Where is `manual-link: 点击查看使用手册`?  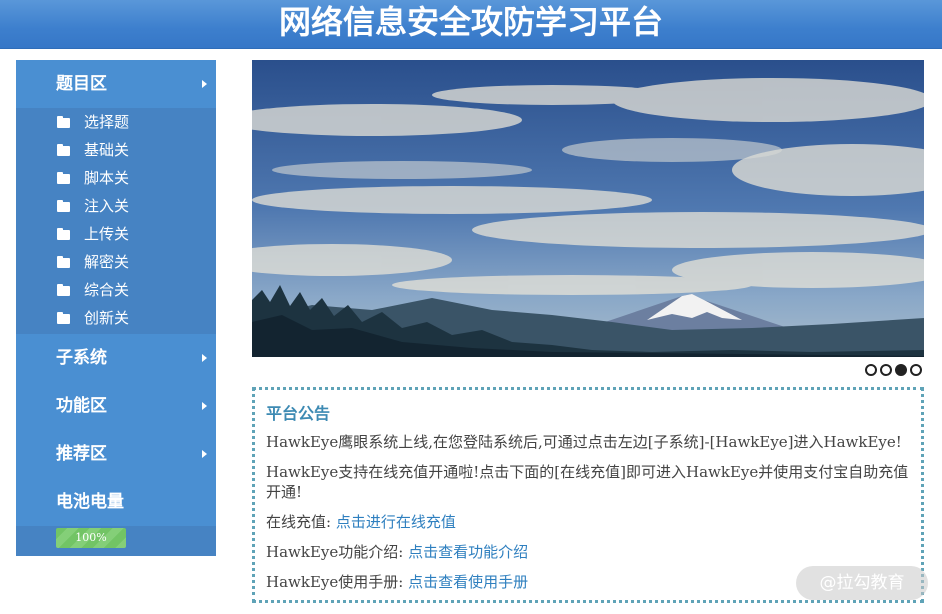 manual-link: 点击查看使用手册 is located at coordinates (468, 582).